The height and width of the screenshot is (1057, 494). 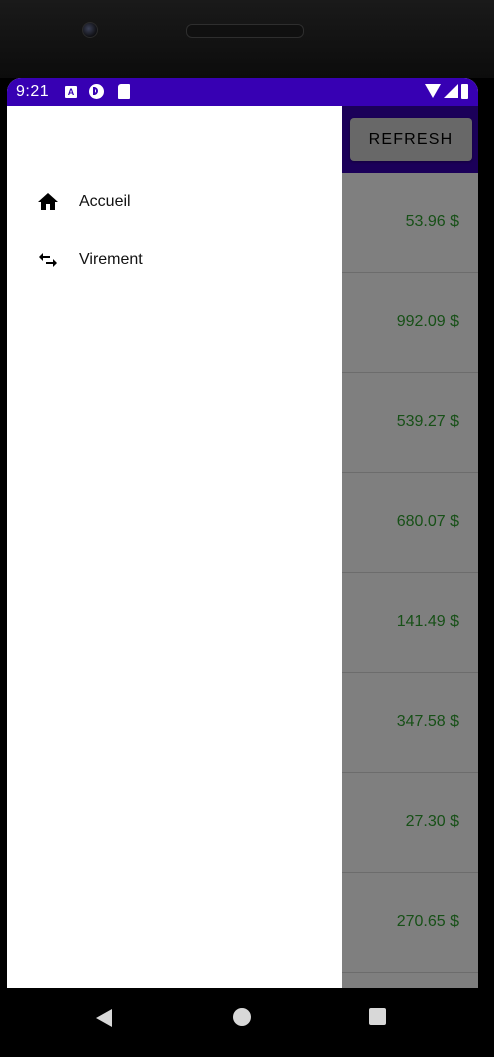 I want to click on drawer-item-label: Accueil, so click(x=105, y=201).